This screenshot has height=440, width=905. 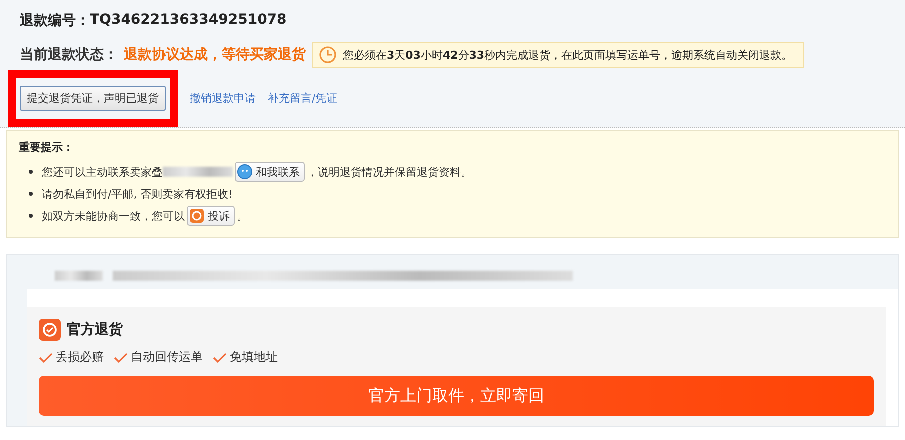 What do you see at coordinates (167, 357) in the screenshot?
I see `feature-text: 自动回传运单` at bounding box center [167, 357].